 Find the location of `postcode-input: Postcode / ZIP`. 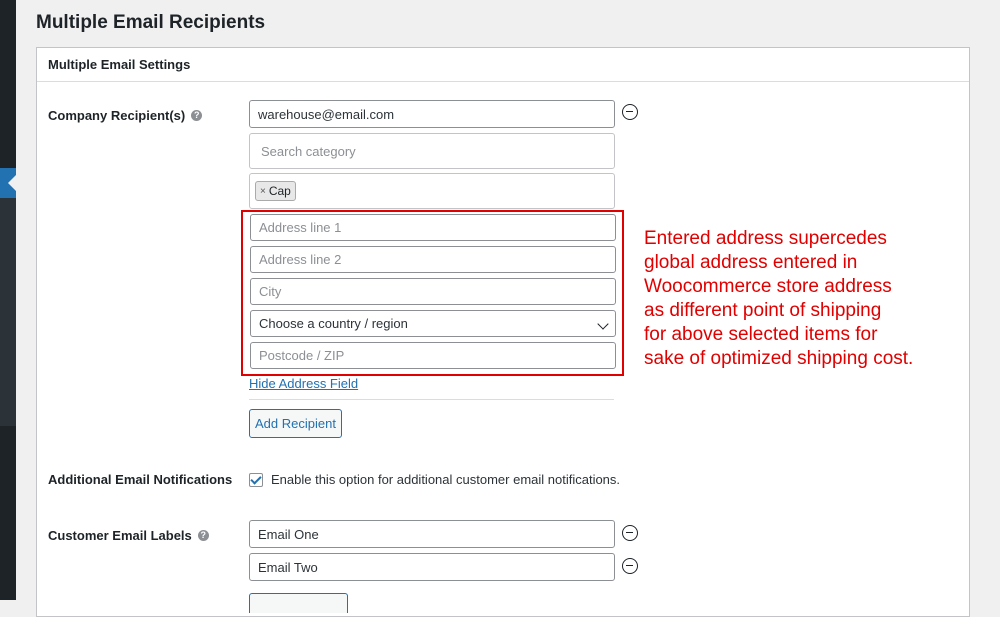

postcode-input: Postcode / ZIP is located at coordinates (433, 355).